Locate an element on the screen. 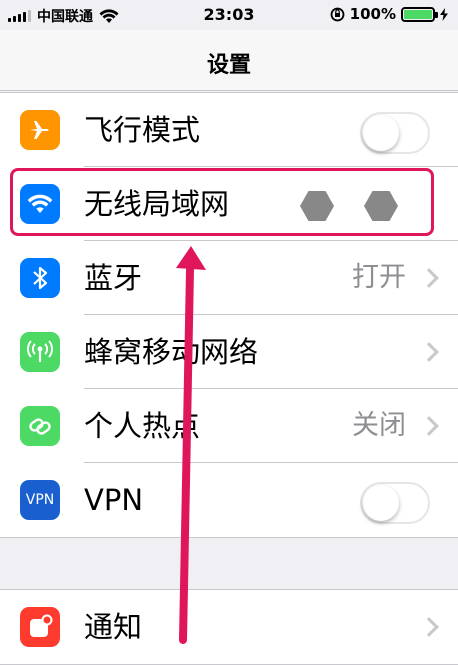 Image resolution: width=458 pixels, height=665 pixels. bluetooth-icon is located at coordinates (40, 278).